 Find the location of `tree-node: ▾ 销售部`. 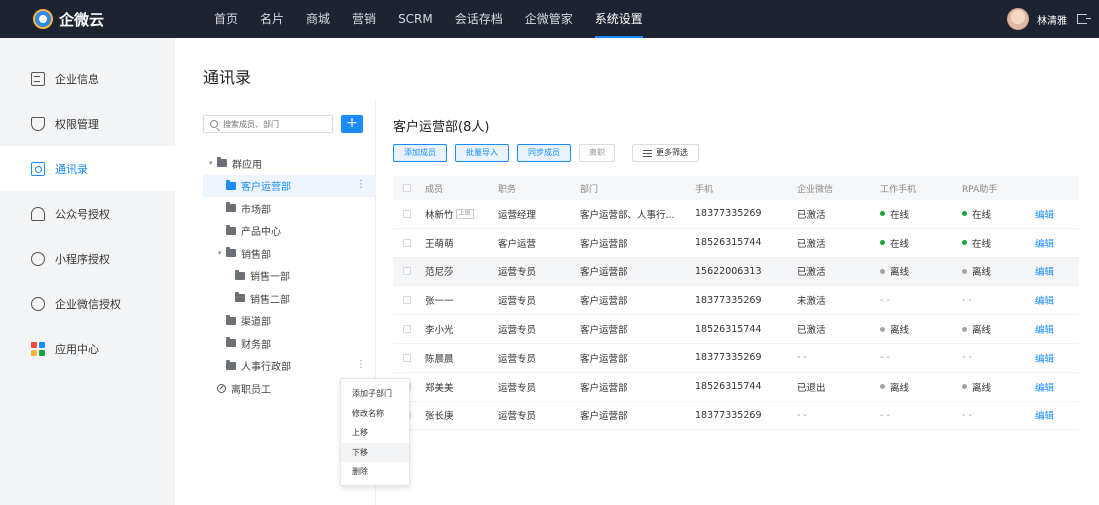

tree-node: ▾ 销售部 is located at coordinates (289, 253).